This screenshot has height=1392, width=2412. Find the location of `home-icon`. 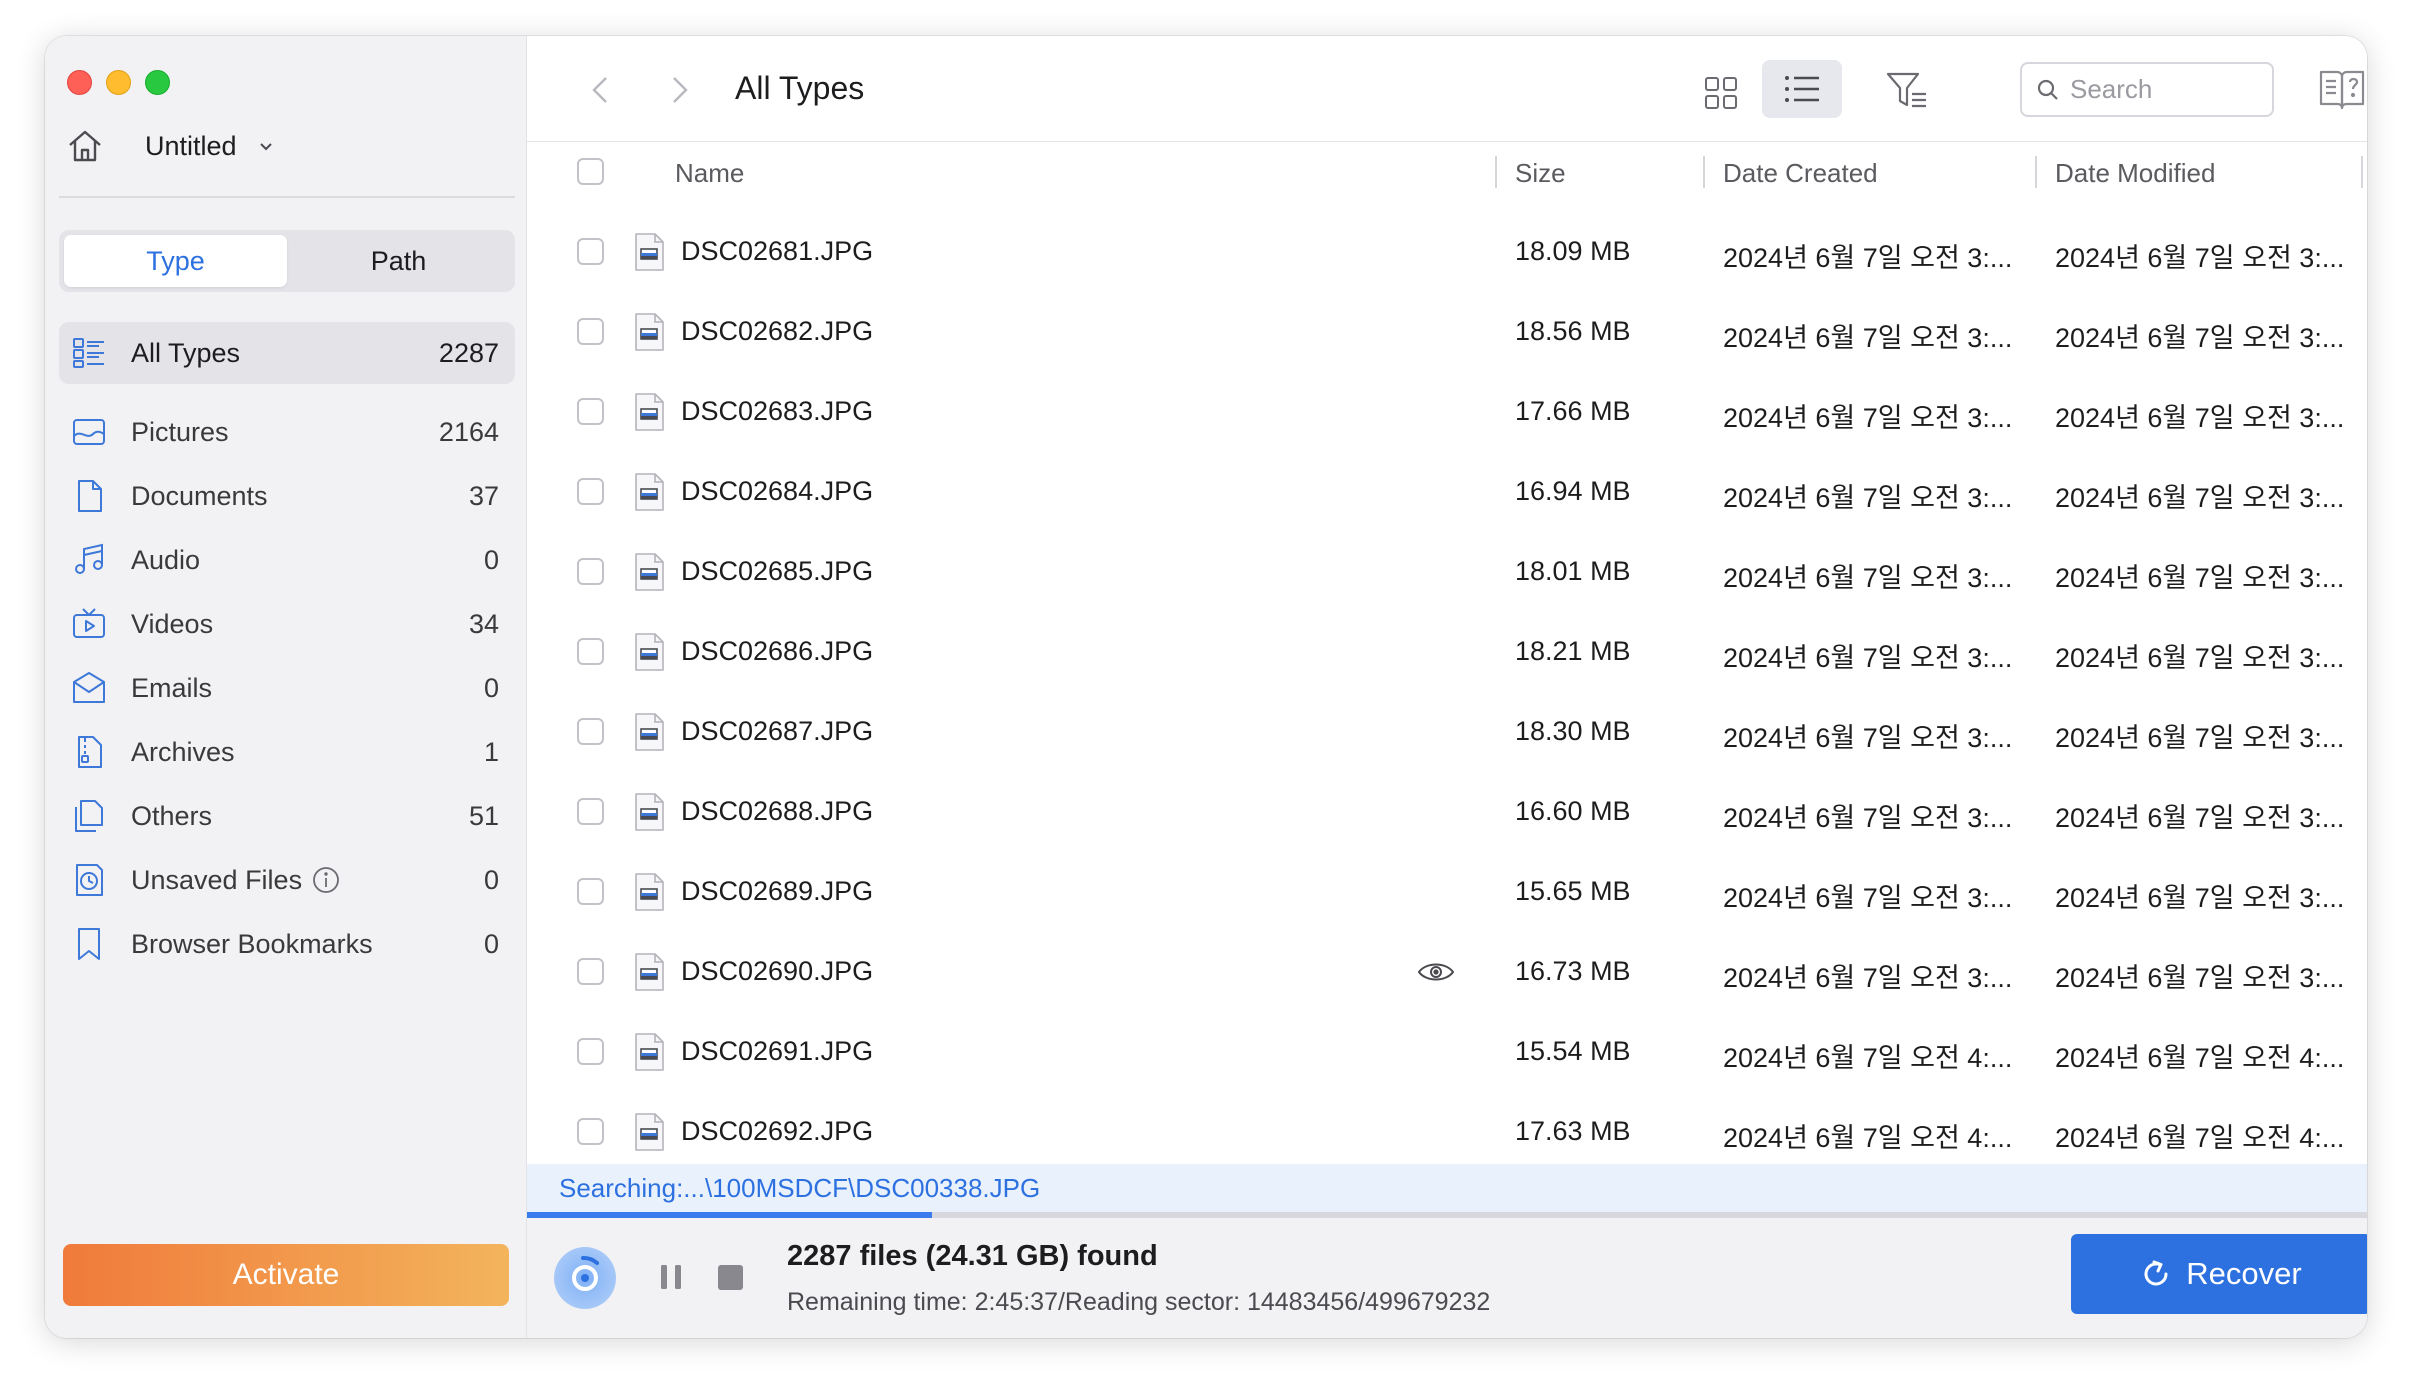

home-icon is located at coordinates (85, 146).